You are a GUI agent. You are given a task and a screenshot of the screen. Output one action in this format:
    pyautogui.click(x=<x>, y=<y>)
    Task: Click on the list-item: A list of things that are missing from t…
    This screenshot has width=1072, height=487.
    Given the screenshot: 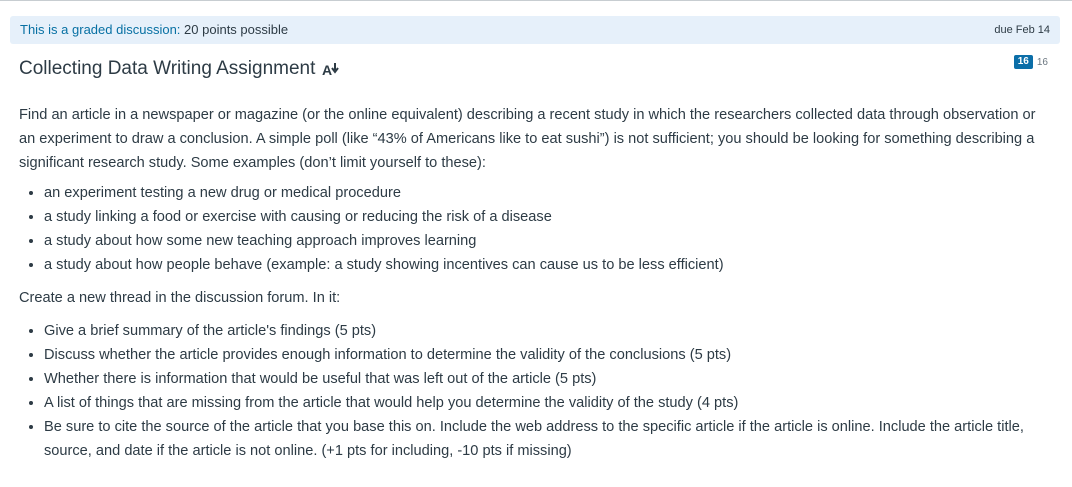 What is the action you would take?
    pyautogui.click(x=546, y=403)
    